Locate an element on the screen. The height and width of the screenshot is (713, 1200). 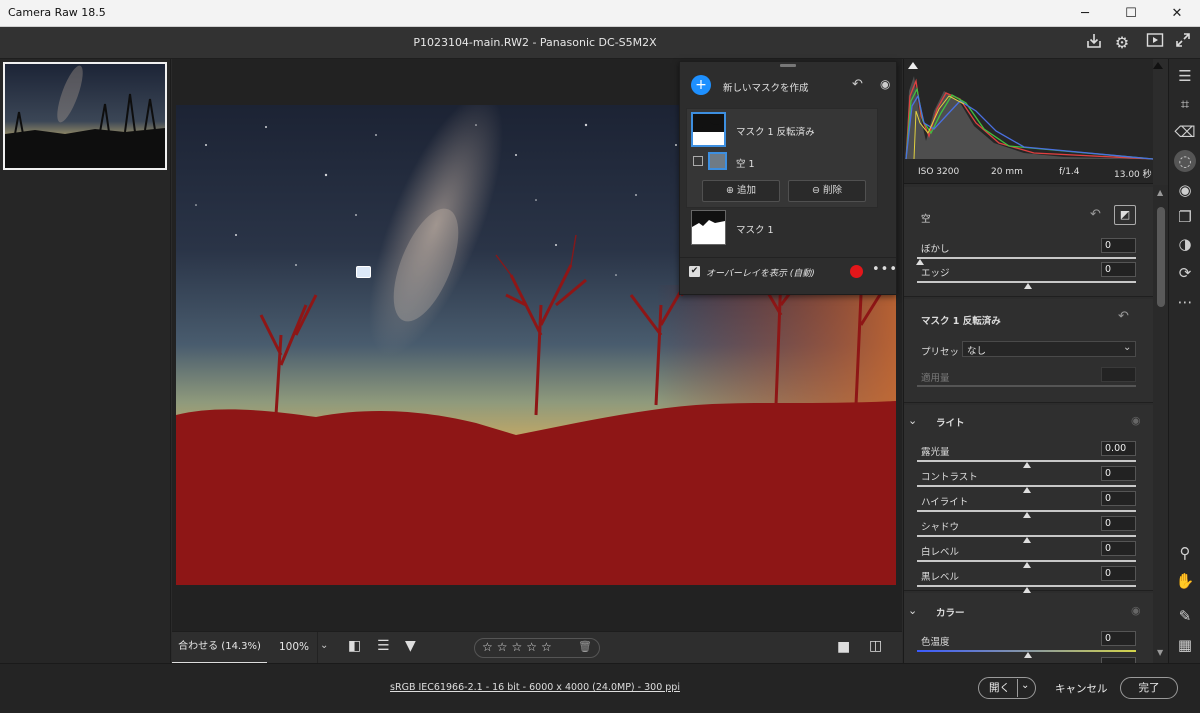
scroll-down-icon: ▼ is located at coordinates (1160, 652).